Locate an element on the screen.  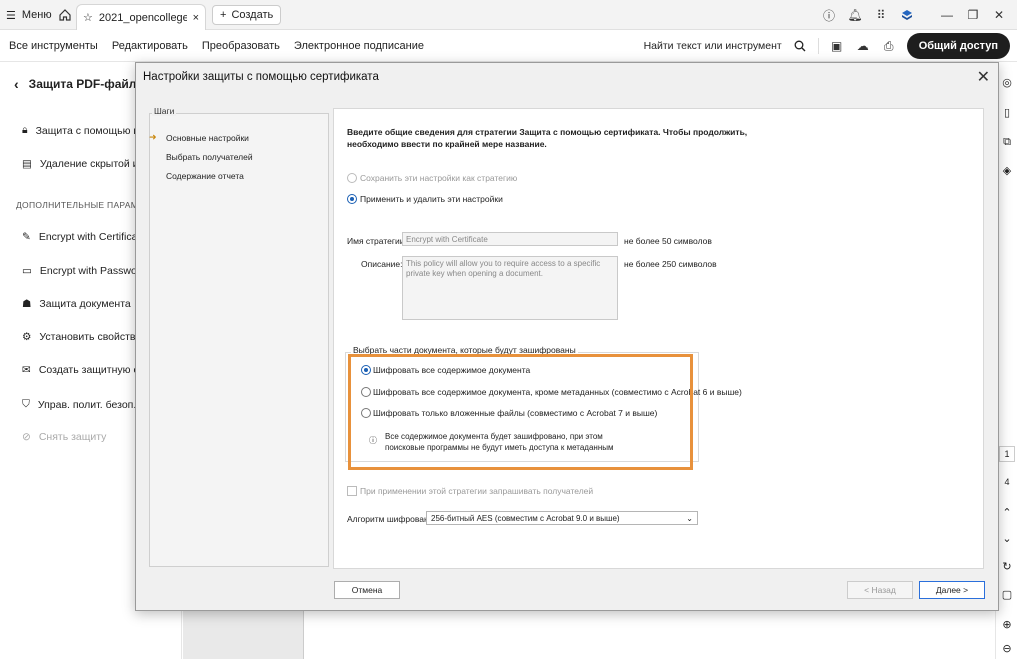
envelope-icon: ✉ is located at coordinates (26, 370).